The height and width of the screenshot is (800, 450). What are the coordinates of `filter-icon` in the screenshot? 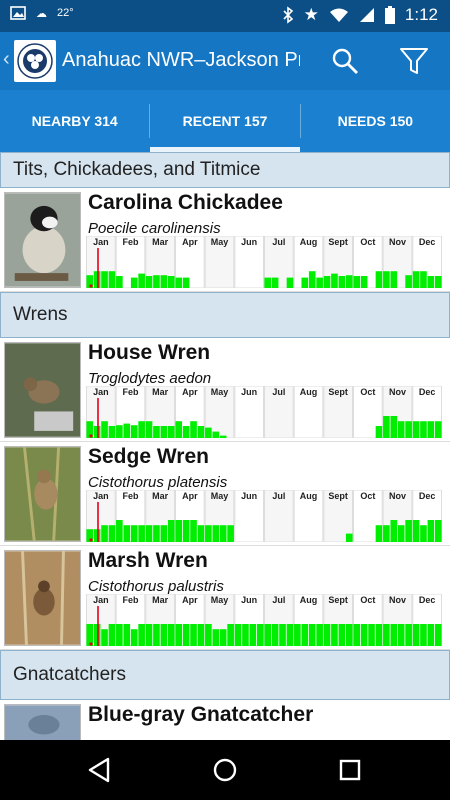 It's located at (414, 61).